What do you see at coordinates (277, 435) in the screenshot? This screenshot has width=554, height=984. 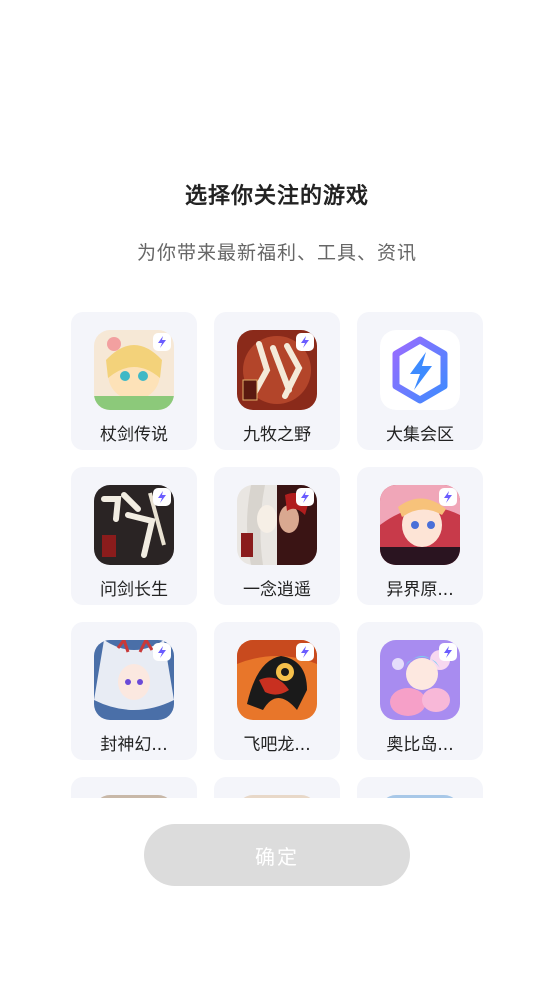 I see `game-name: 九牧之野` at bounding box center [277, 435].